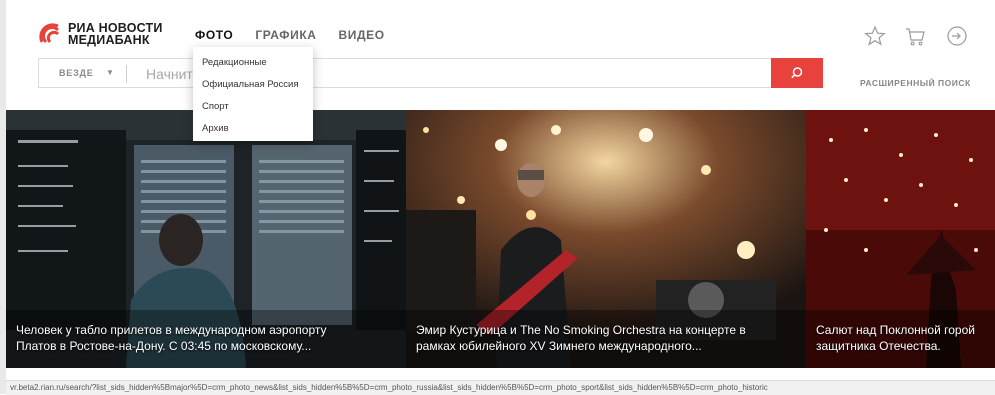 This screenshot has height=395, width=995. What do you see at coordinates (234, 62) in the screenshot?
I see `dropdown-item-editorial: Редакционные` at bounding box center [234, 62].